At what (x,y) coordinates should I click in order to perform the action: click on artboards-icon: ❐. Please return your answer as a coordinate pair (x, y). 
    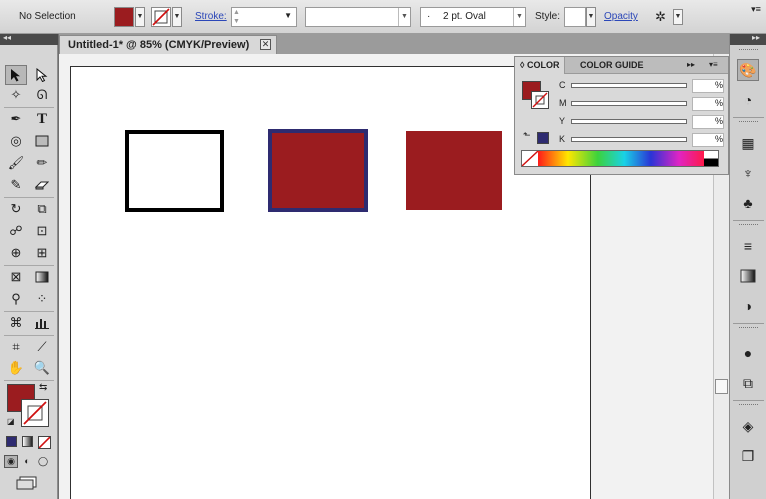
    Looking at the image, I should click on (748, 456).